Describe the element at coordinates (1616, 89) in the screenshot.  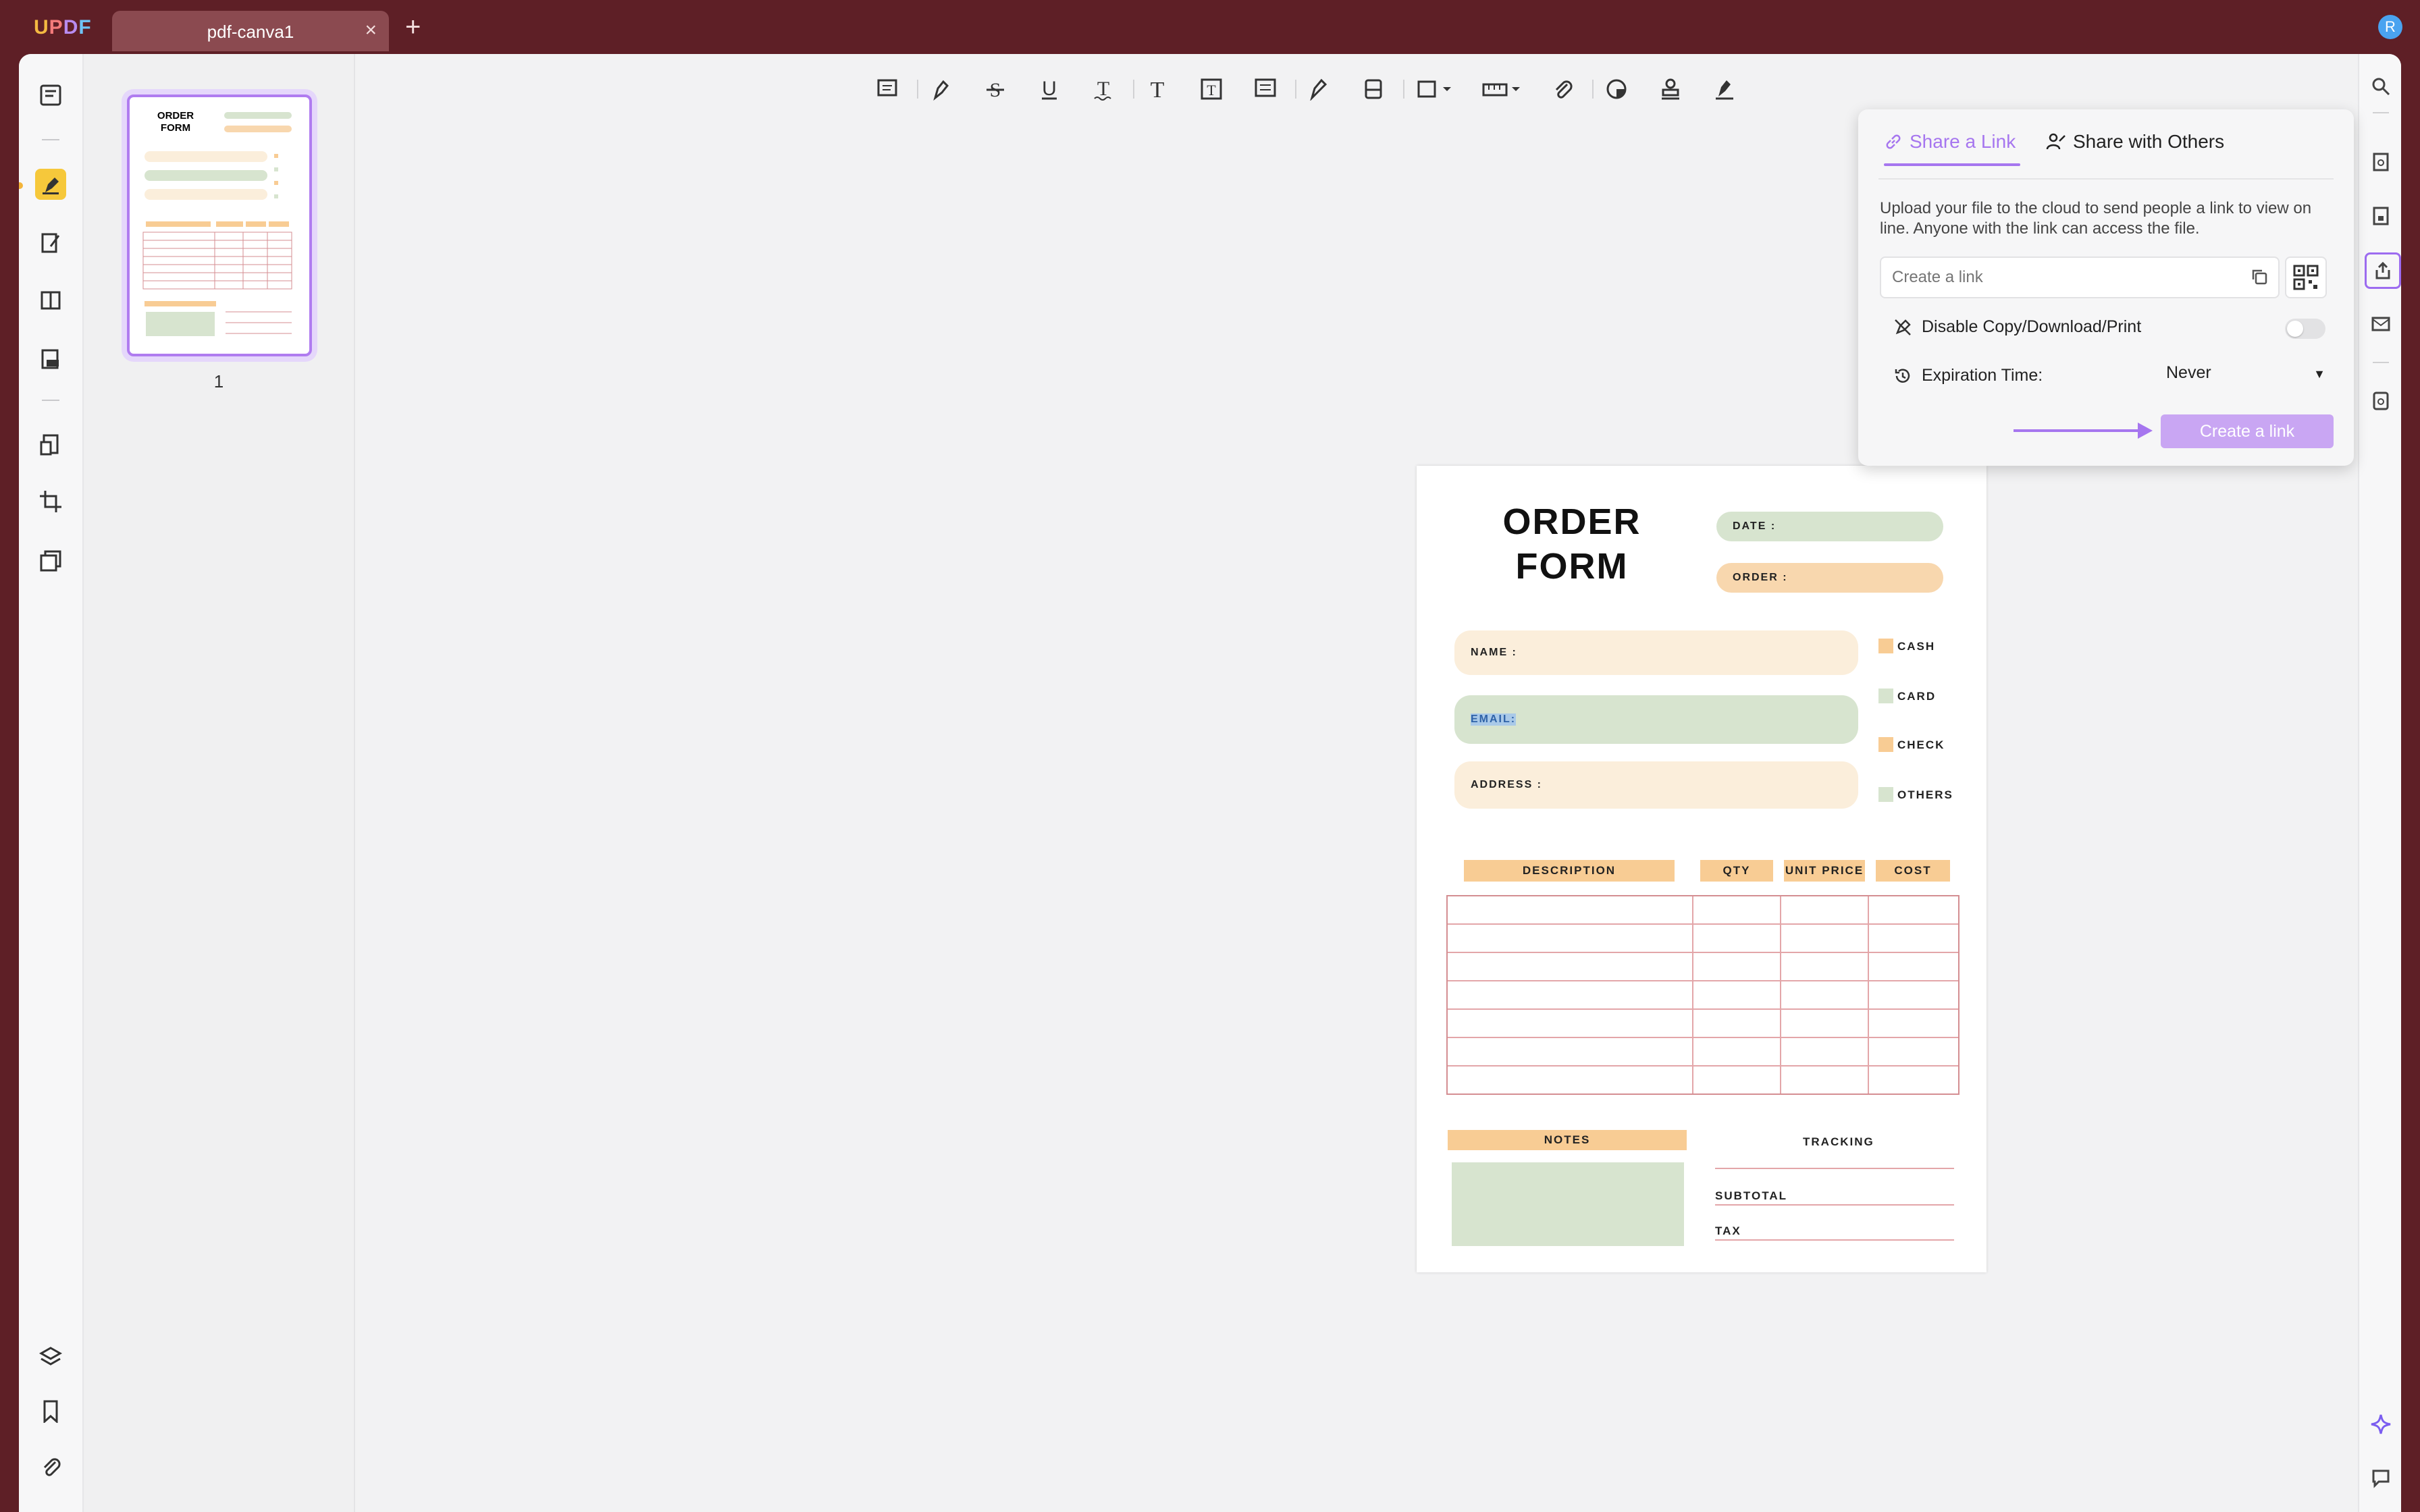
I see `sticker-icon` at that location.